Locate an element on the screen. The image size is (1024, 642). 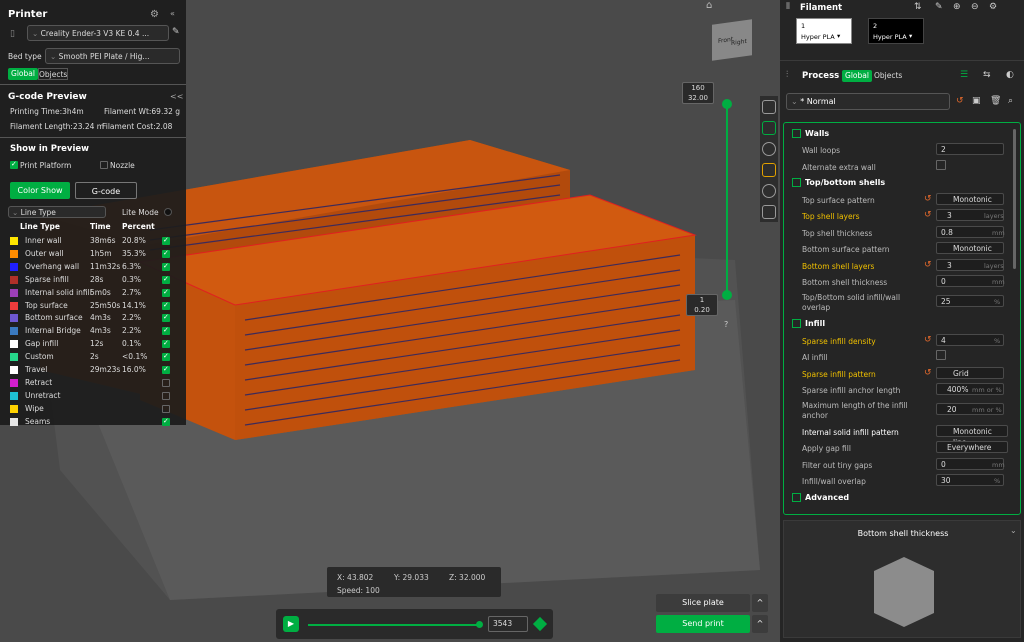
topbottom-title: Top/bottom shells is located at coordinates (845, 182).